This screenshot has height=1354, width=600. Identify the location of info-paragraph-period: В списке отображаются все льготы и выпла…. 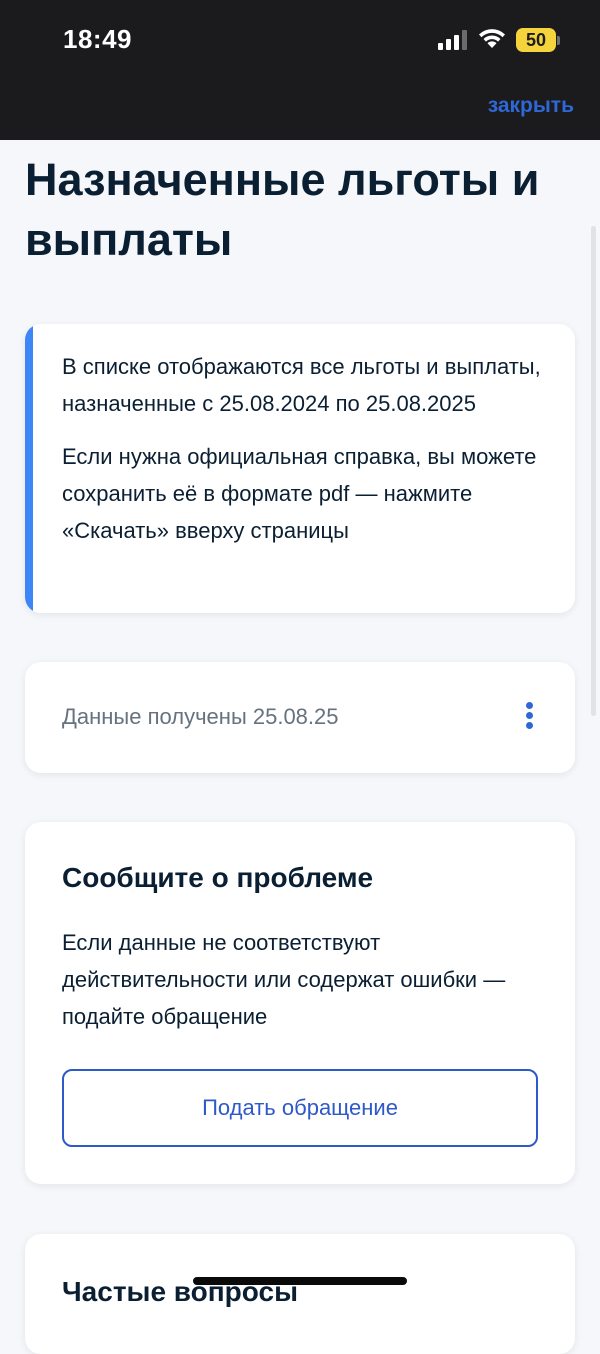
(301, 385).